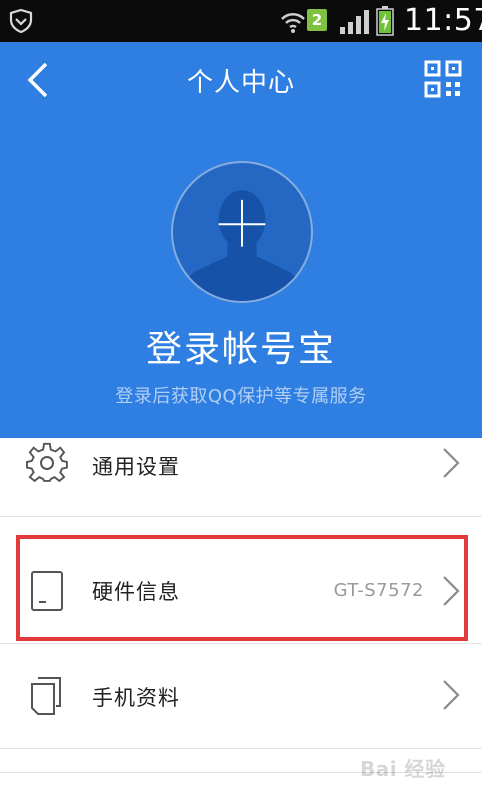  I want to click on menu-item-label: 通用设置, so click(136, 467).